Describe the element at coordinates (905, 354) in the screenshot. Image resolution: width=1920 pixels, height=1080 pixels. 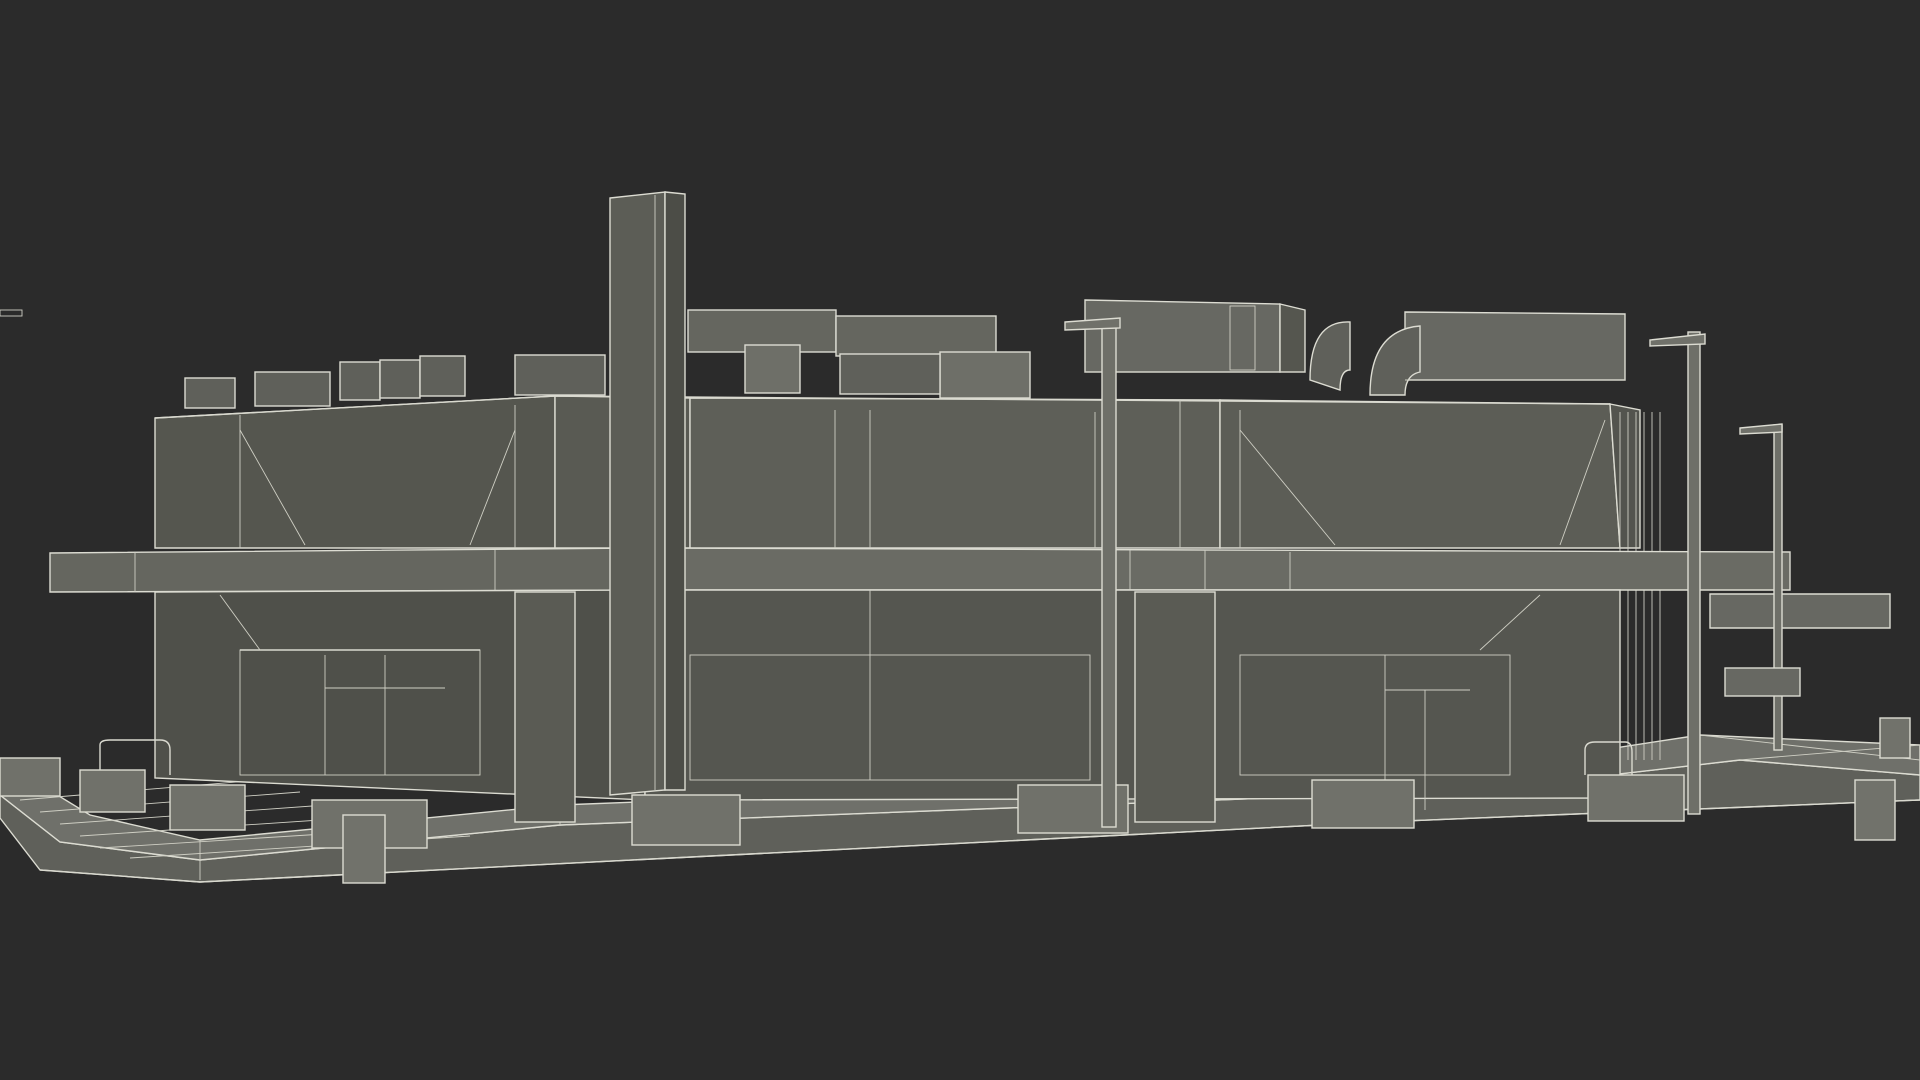
I see `rooftop-equipment` at that location.